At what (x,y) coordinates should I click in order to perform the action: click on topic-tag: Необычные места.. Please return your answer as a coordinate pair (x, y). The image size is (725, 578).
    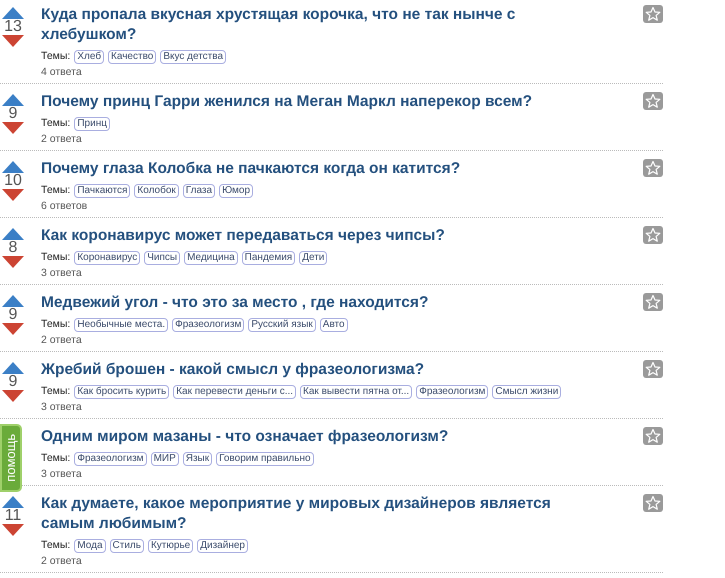
    Looking at the image, I should click on (121, 325).